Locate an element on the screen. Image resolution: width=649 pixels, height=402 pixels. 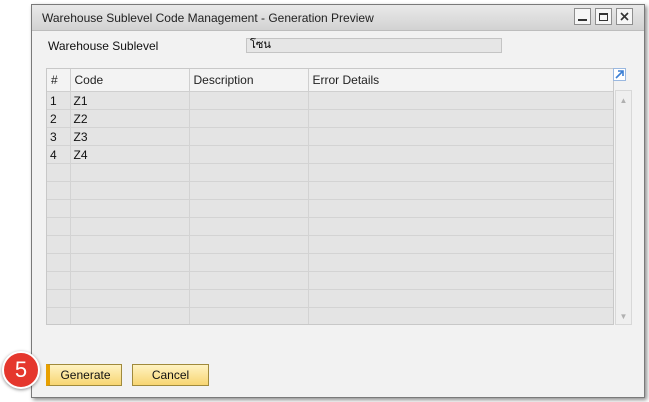
table-row: 2 Z2 is located at coordinates (330, 118).